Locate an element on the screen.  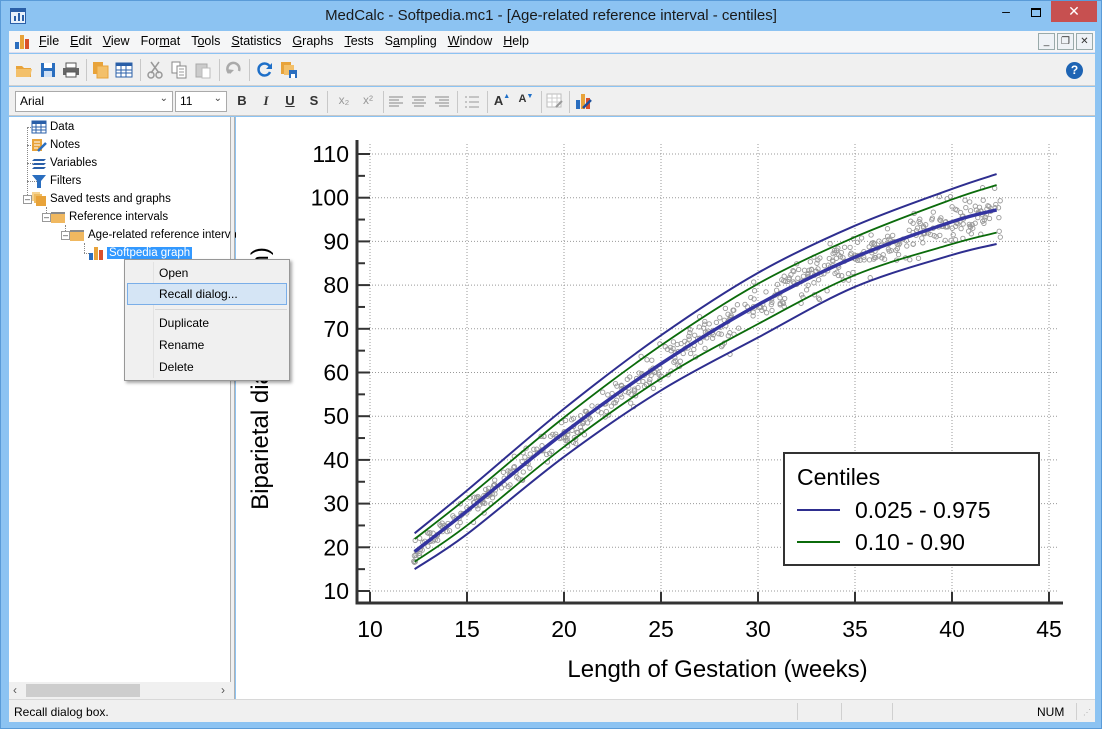
x-tick-label: 15 is located at coordinates (467, 629).